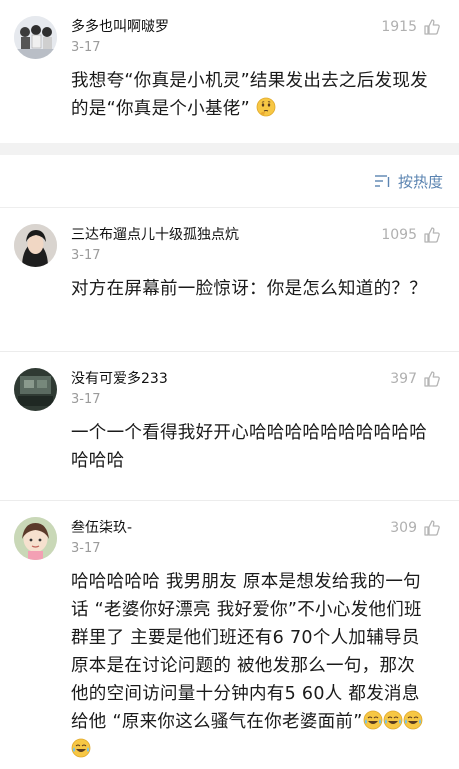  I want to click on comment-text: 我想夸“你真是小机灵”结果发出去之后发现发的是“你真是个小基佬”, so click(258, 95).